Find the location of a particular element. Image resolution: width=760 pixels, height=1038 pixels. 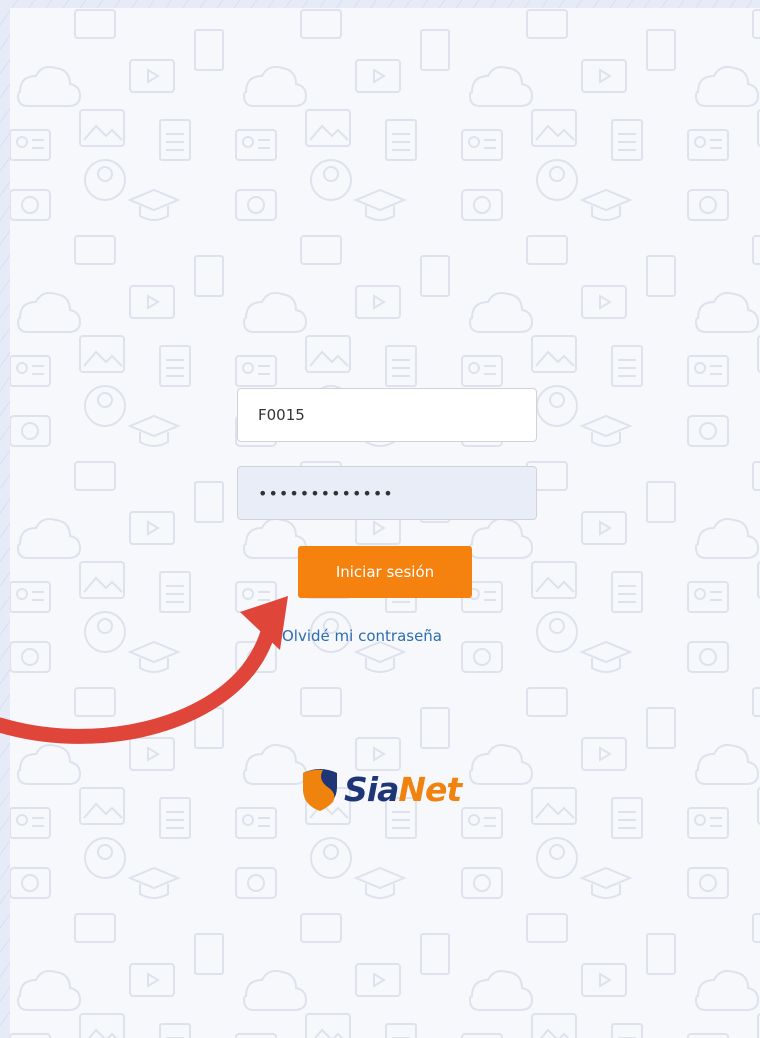

shield-logo-icon is located at coordinates (320, 790).